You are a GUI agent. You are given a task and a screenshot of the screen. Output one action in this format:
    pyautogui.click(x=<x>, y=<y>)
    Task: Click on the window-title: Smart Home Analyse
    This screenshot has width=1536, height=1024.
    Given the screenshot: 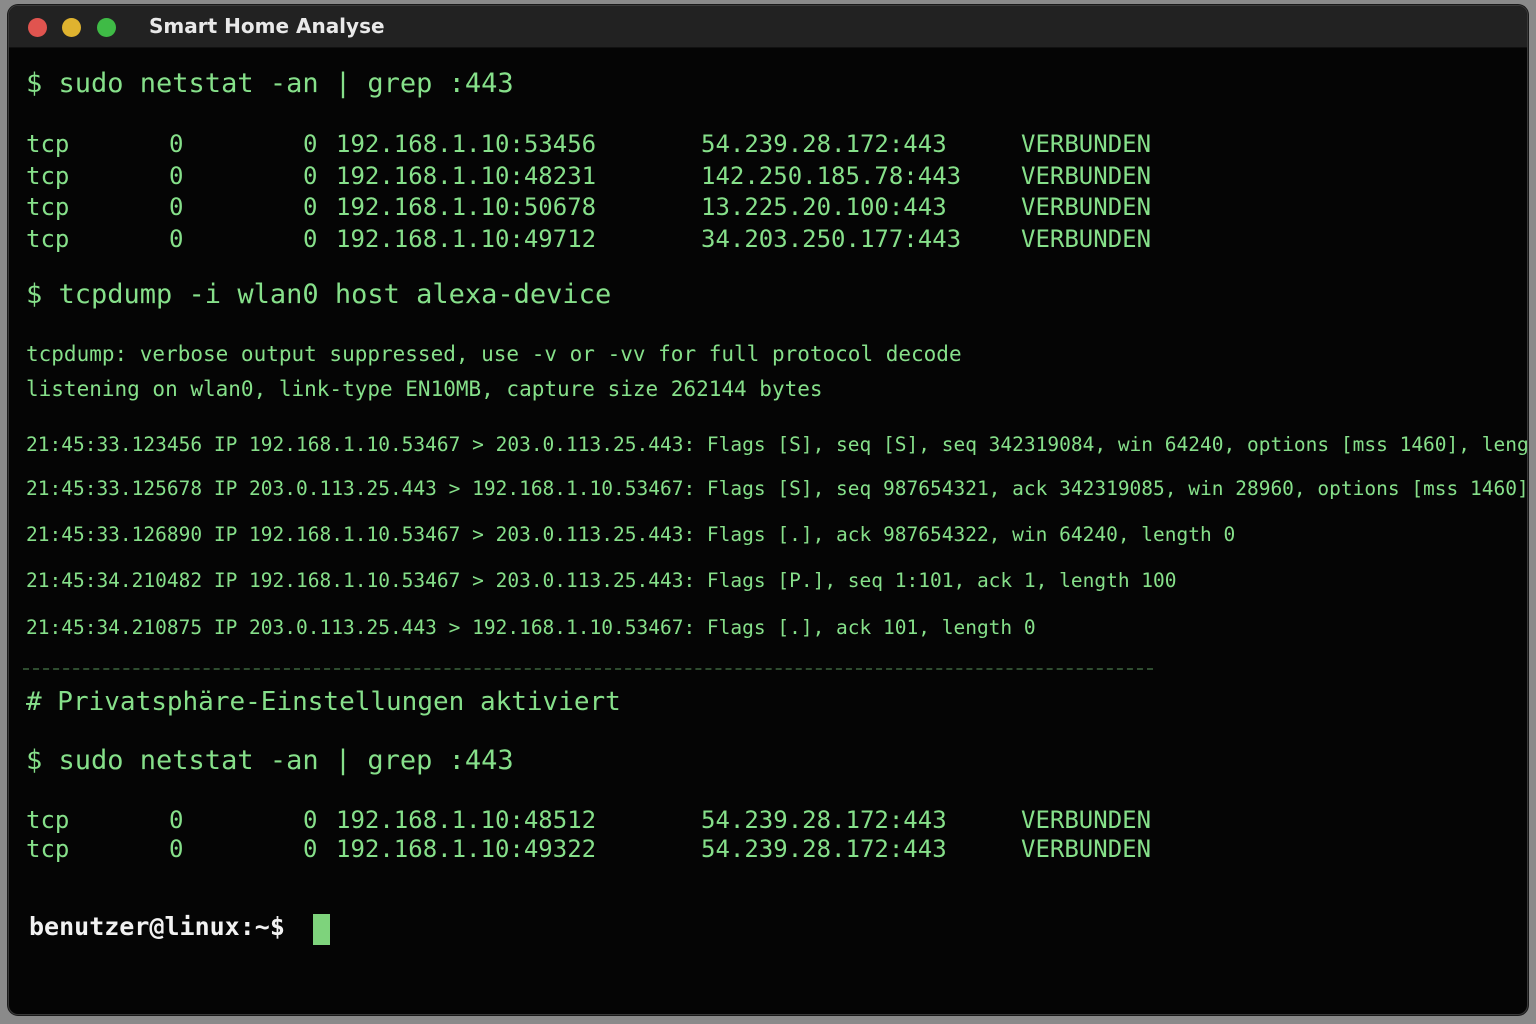 What is the action you would take?
    pyautogui.click(x=267, y=26)
    